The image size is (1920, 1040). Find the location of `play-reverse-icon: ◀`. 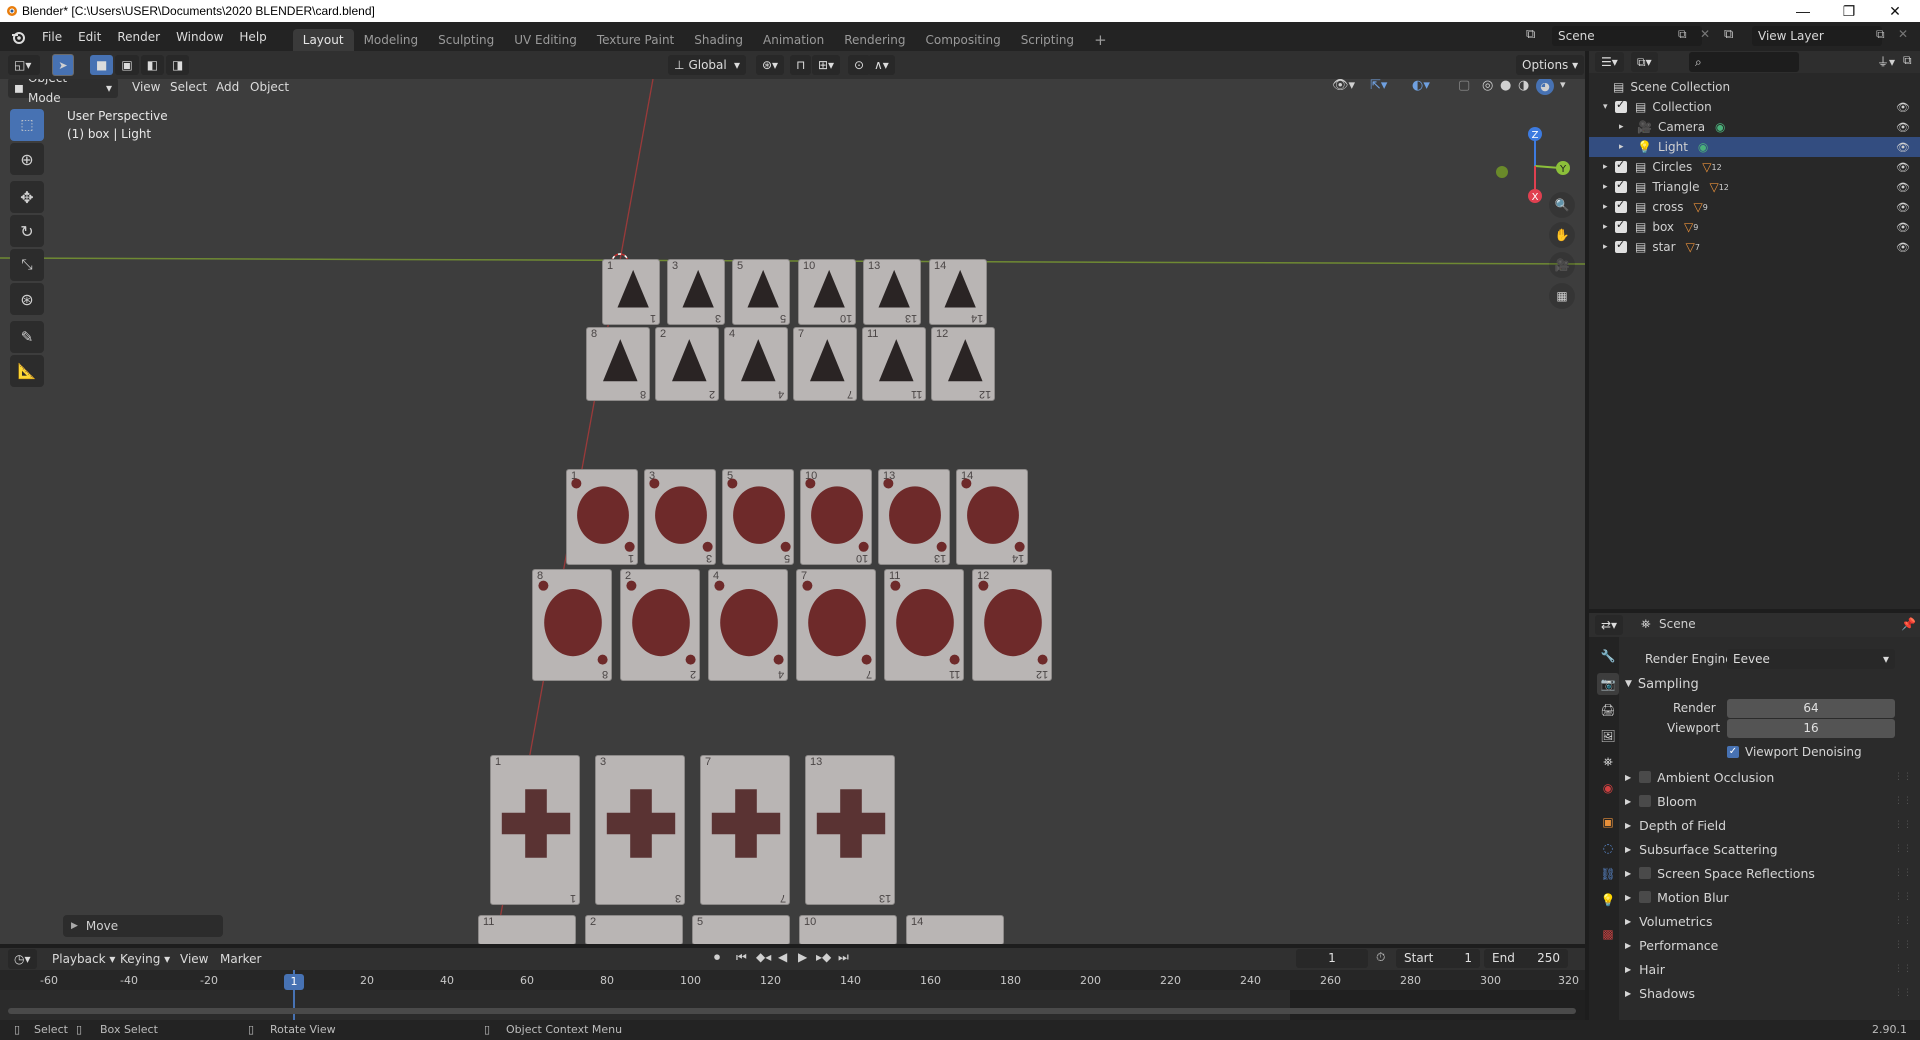

play-reverse-icon: ◀ is located at coordinates (782, 957).